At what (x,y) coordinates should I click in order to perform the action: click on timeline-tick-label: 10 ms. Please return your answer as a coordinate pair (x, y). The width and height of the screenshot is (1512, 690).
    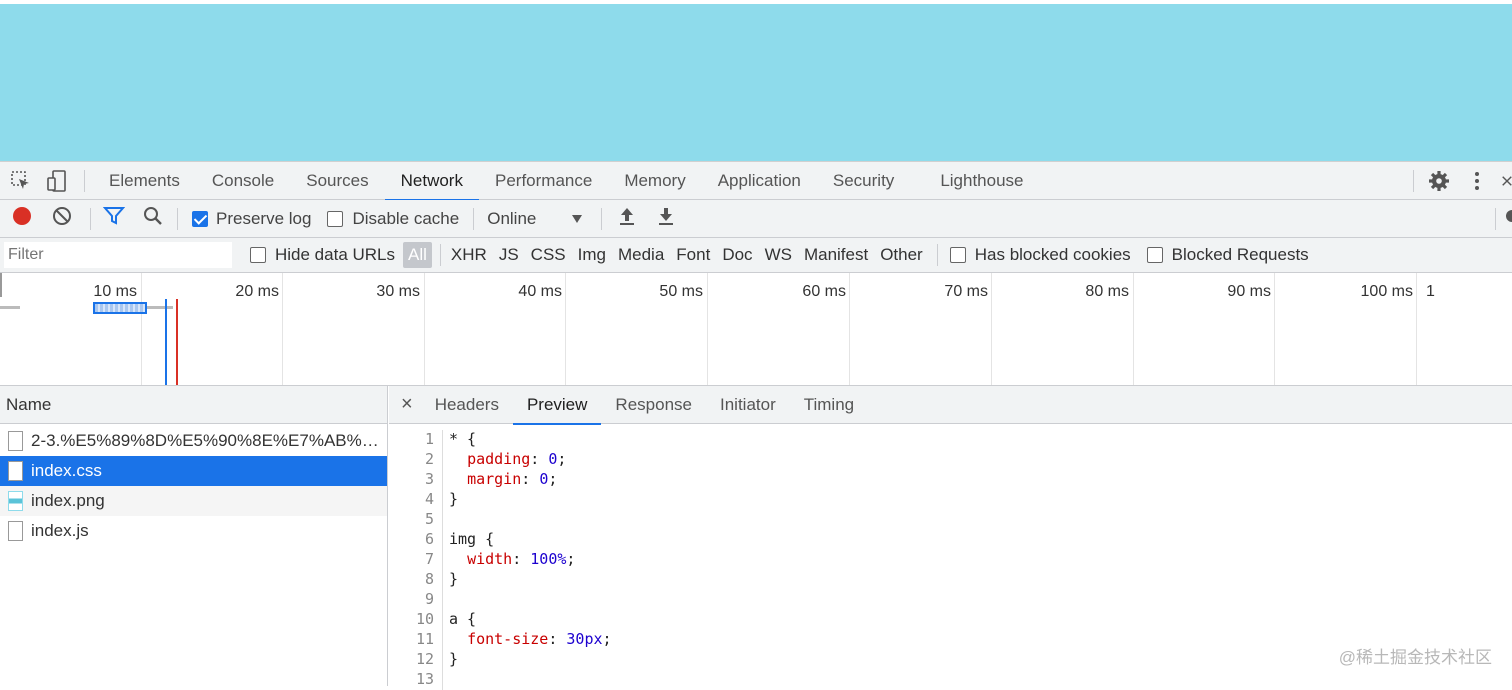
    Looking at the image, I should click on (115, 291).